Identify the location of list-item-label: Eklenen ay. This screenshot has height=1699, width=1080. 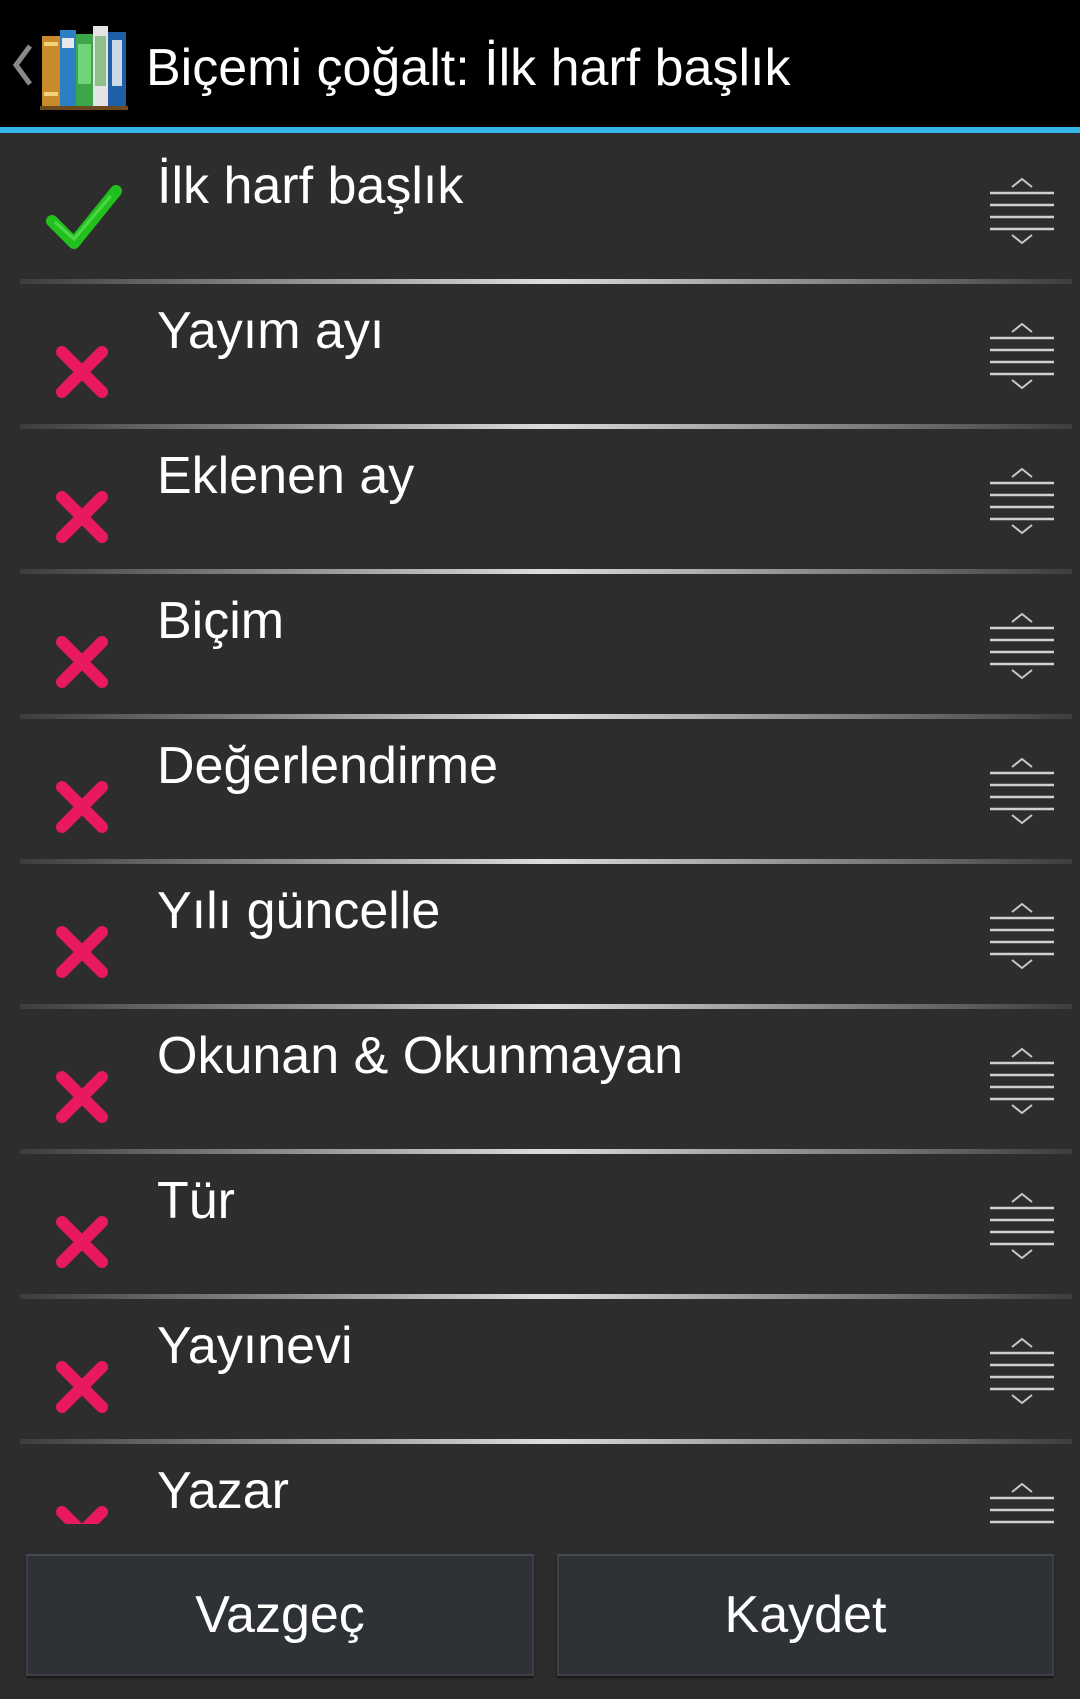
(286, 476).